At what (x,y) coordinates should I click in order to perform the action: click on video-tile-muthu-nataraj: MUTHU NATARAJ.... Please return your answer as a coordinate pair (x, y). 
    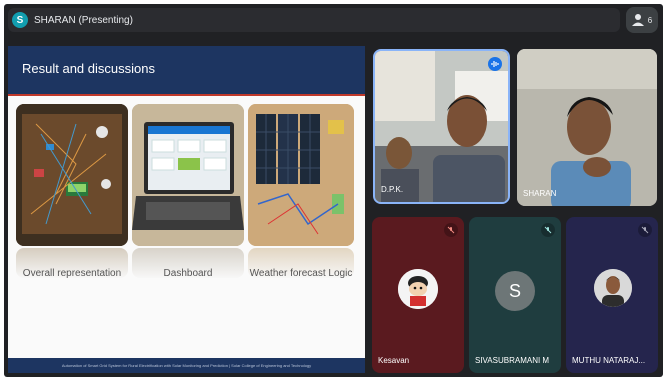
    Looking at the image, I should click on (612, 295).